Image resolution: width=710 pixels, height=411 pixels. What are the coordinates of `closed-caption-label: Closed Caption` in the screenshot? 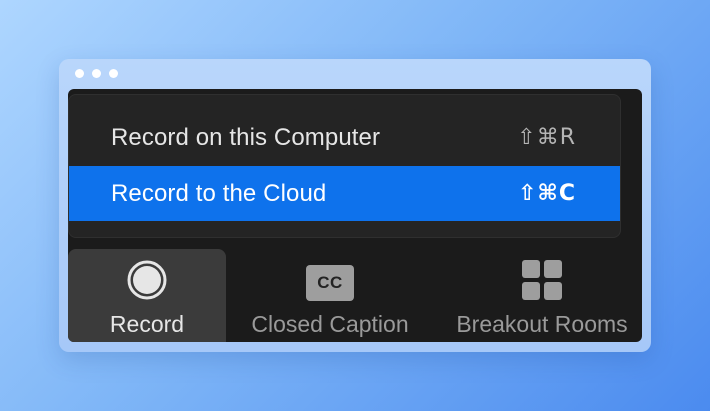 It's located at (330, 324).